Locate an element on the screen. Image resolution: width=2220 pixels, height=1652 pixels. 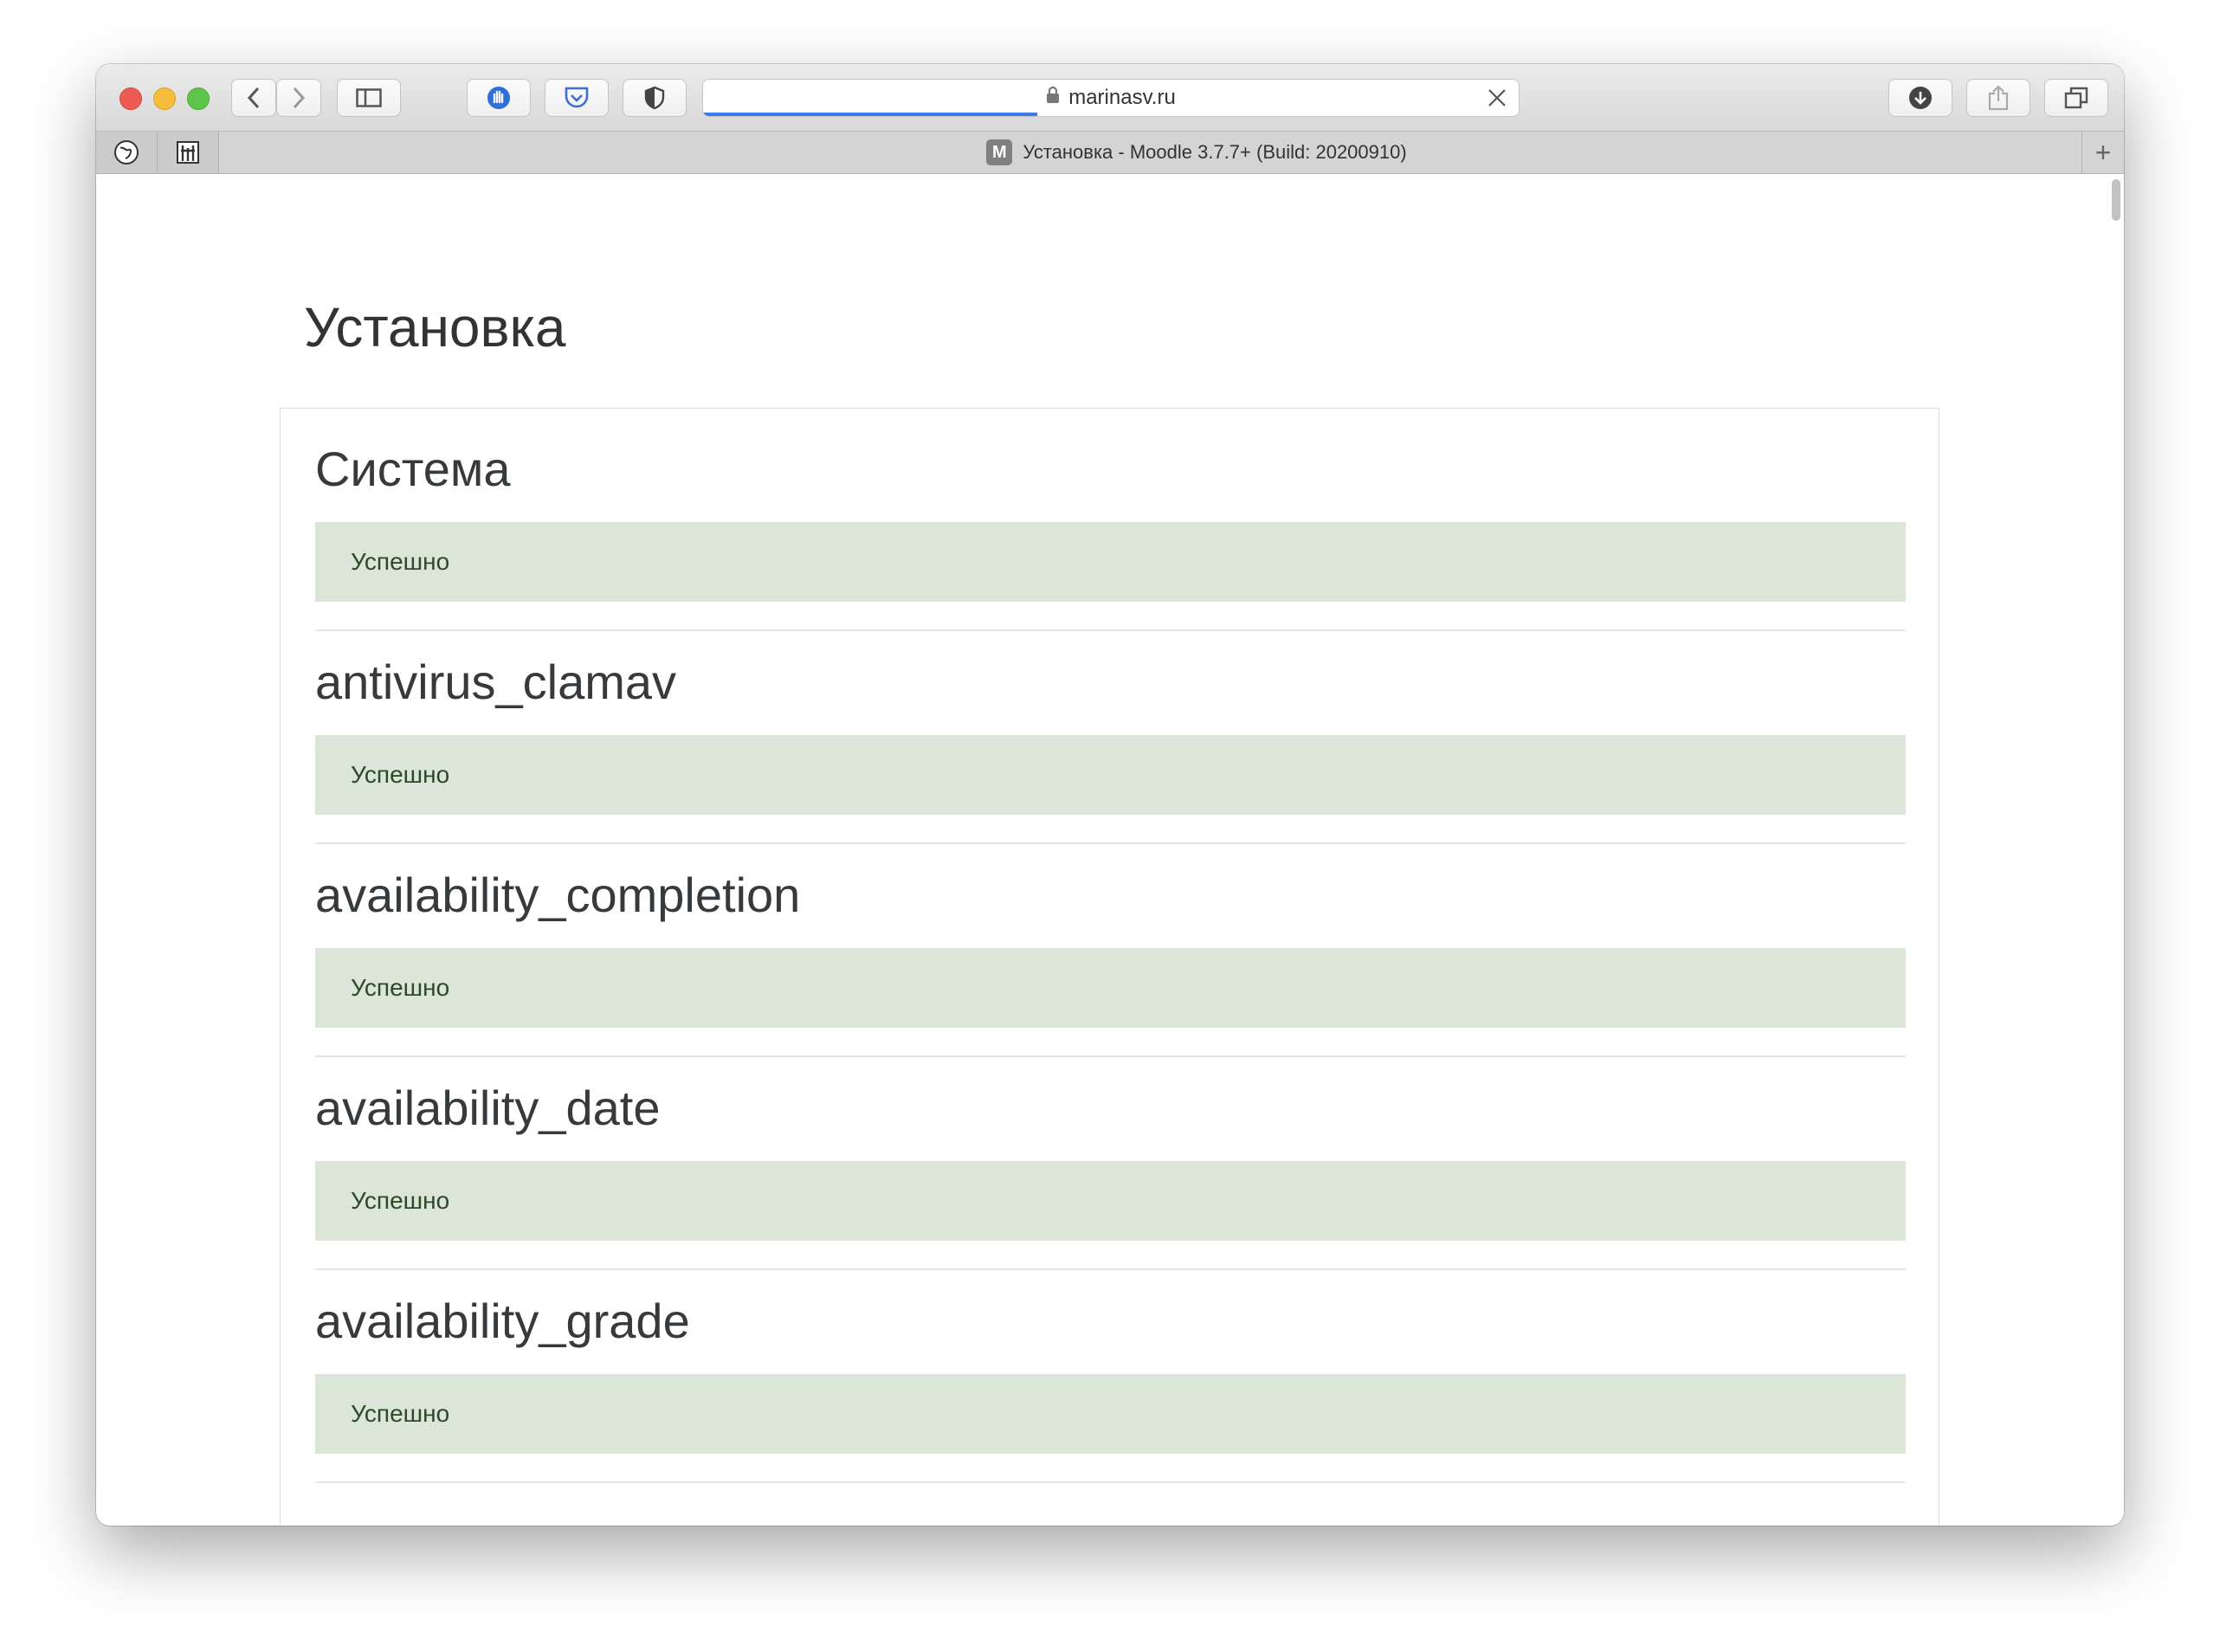
share-icon is located at coordinates (1998, 98).